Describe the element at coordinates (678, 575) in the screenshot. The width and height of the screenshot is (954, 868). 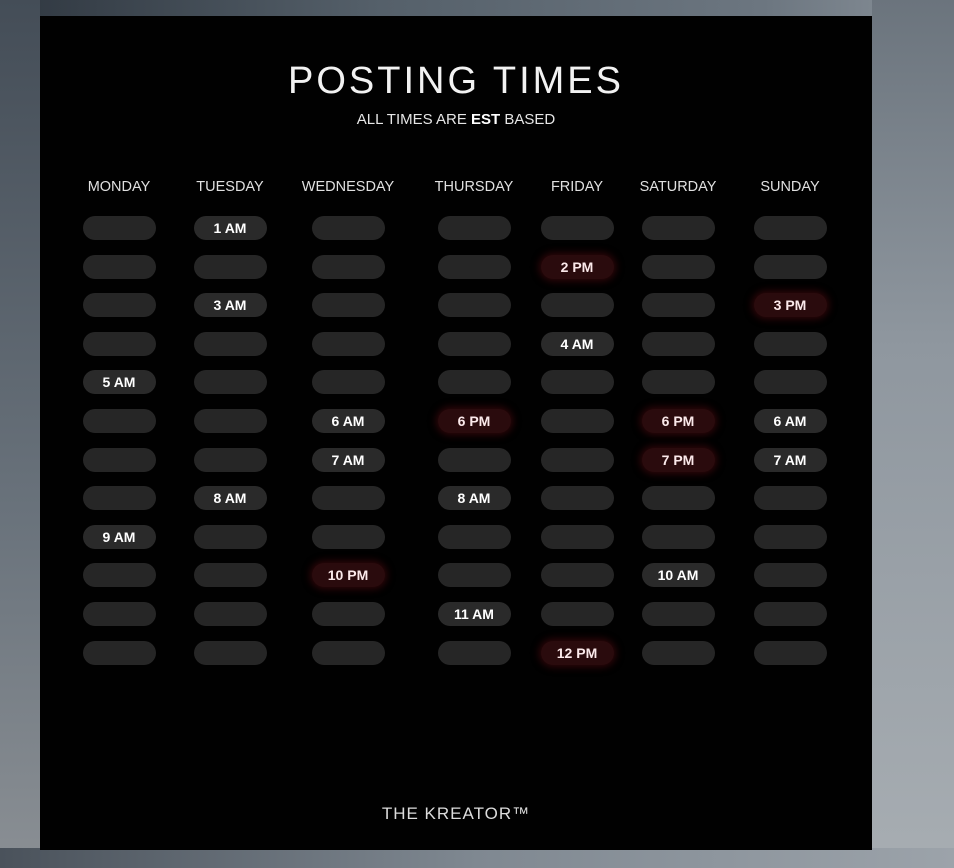
I see `time-slot: 10 AM` at that location.